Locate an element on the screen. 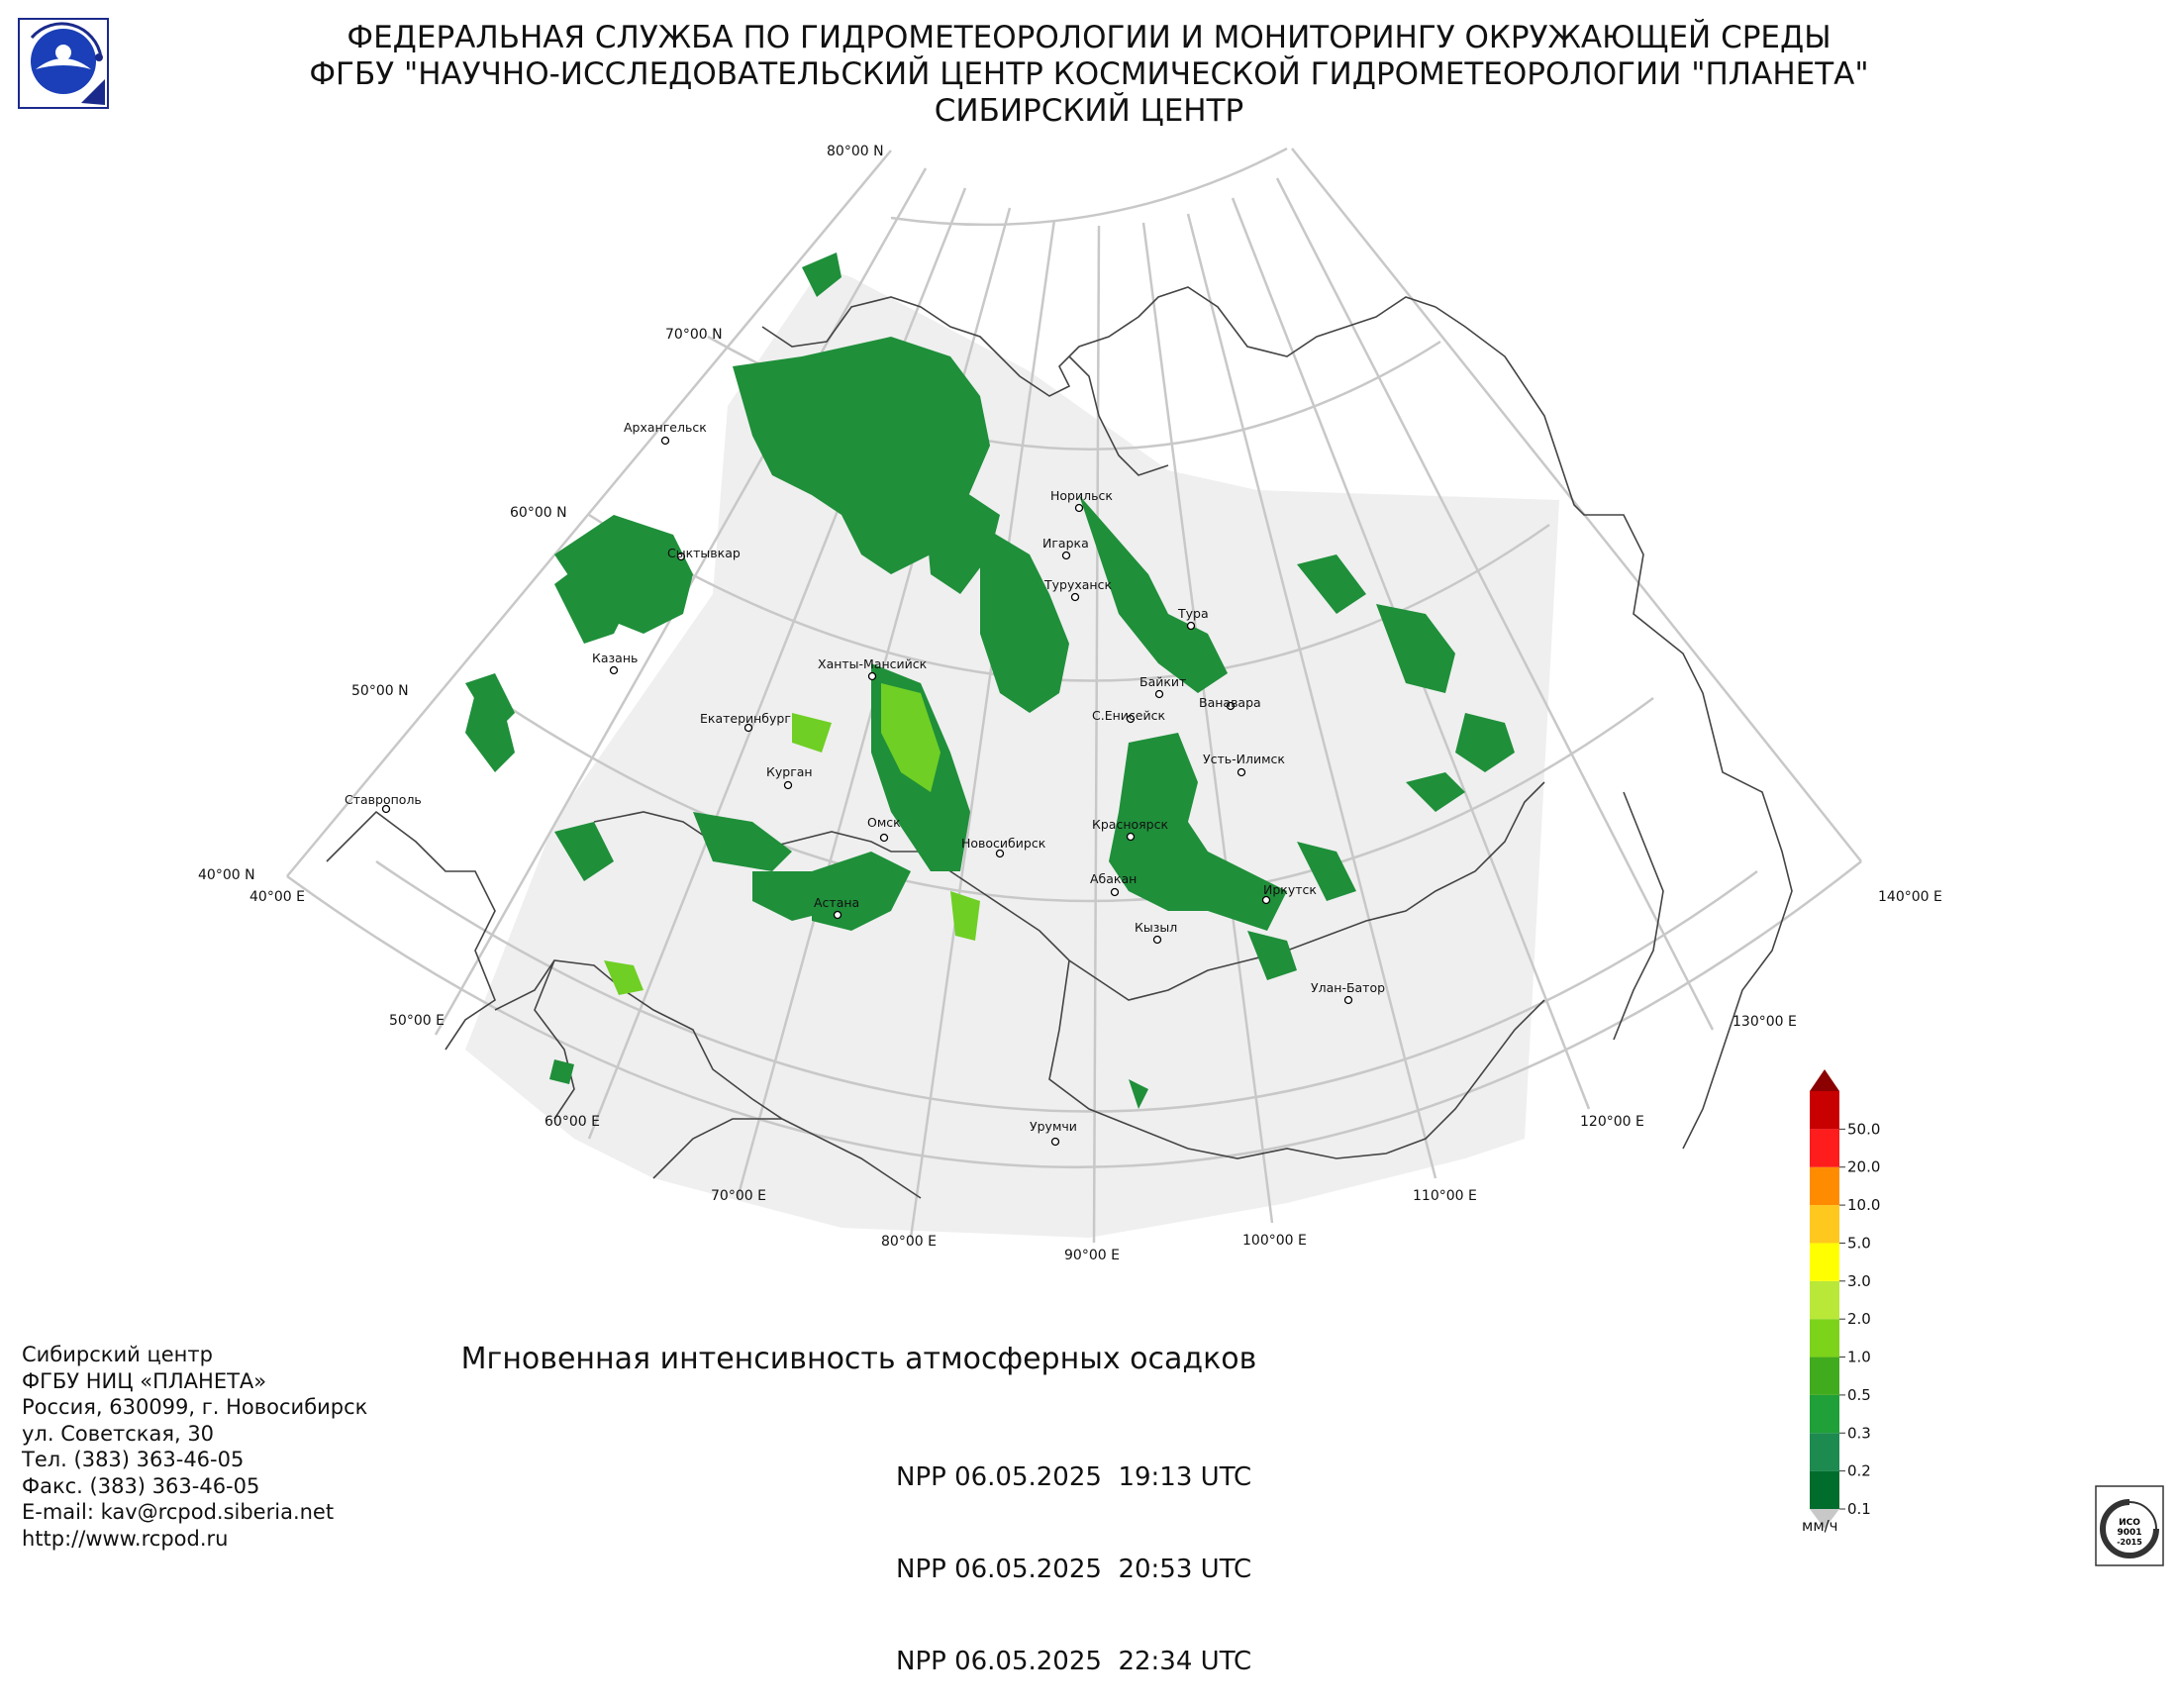  legend-unit: мм/ч is located at coordinates (1820, 1526).